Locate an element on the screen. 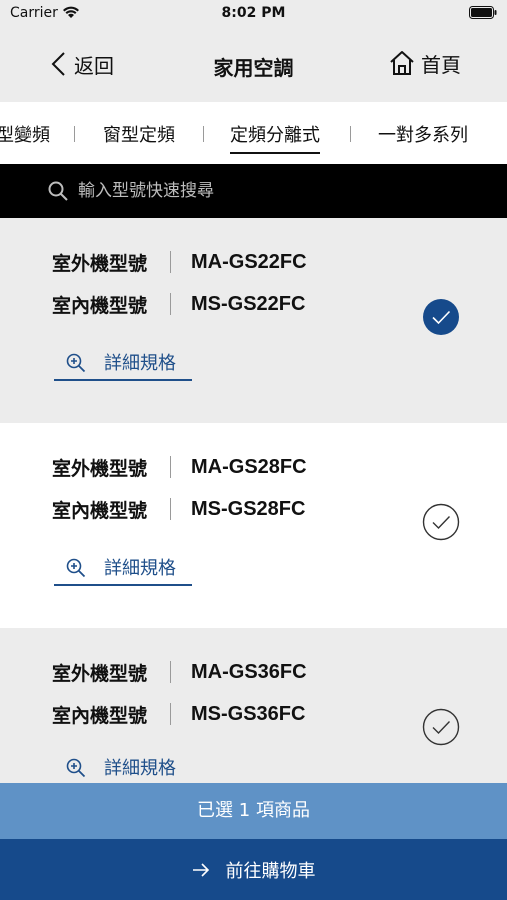  indoor-row: 室內機型號 MS-GS36FC is located at coordinates (178, 714).